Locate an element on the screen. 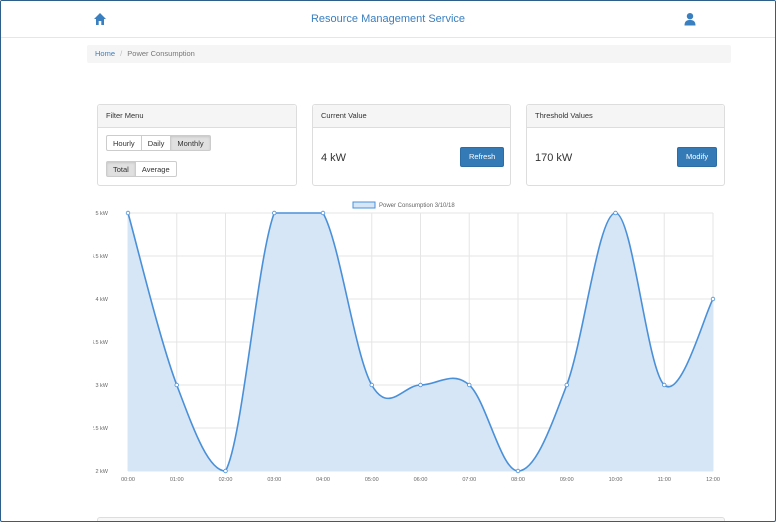  threshold-value-text: 170 kW is located at coordinates (554, 158).